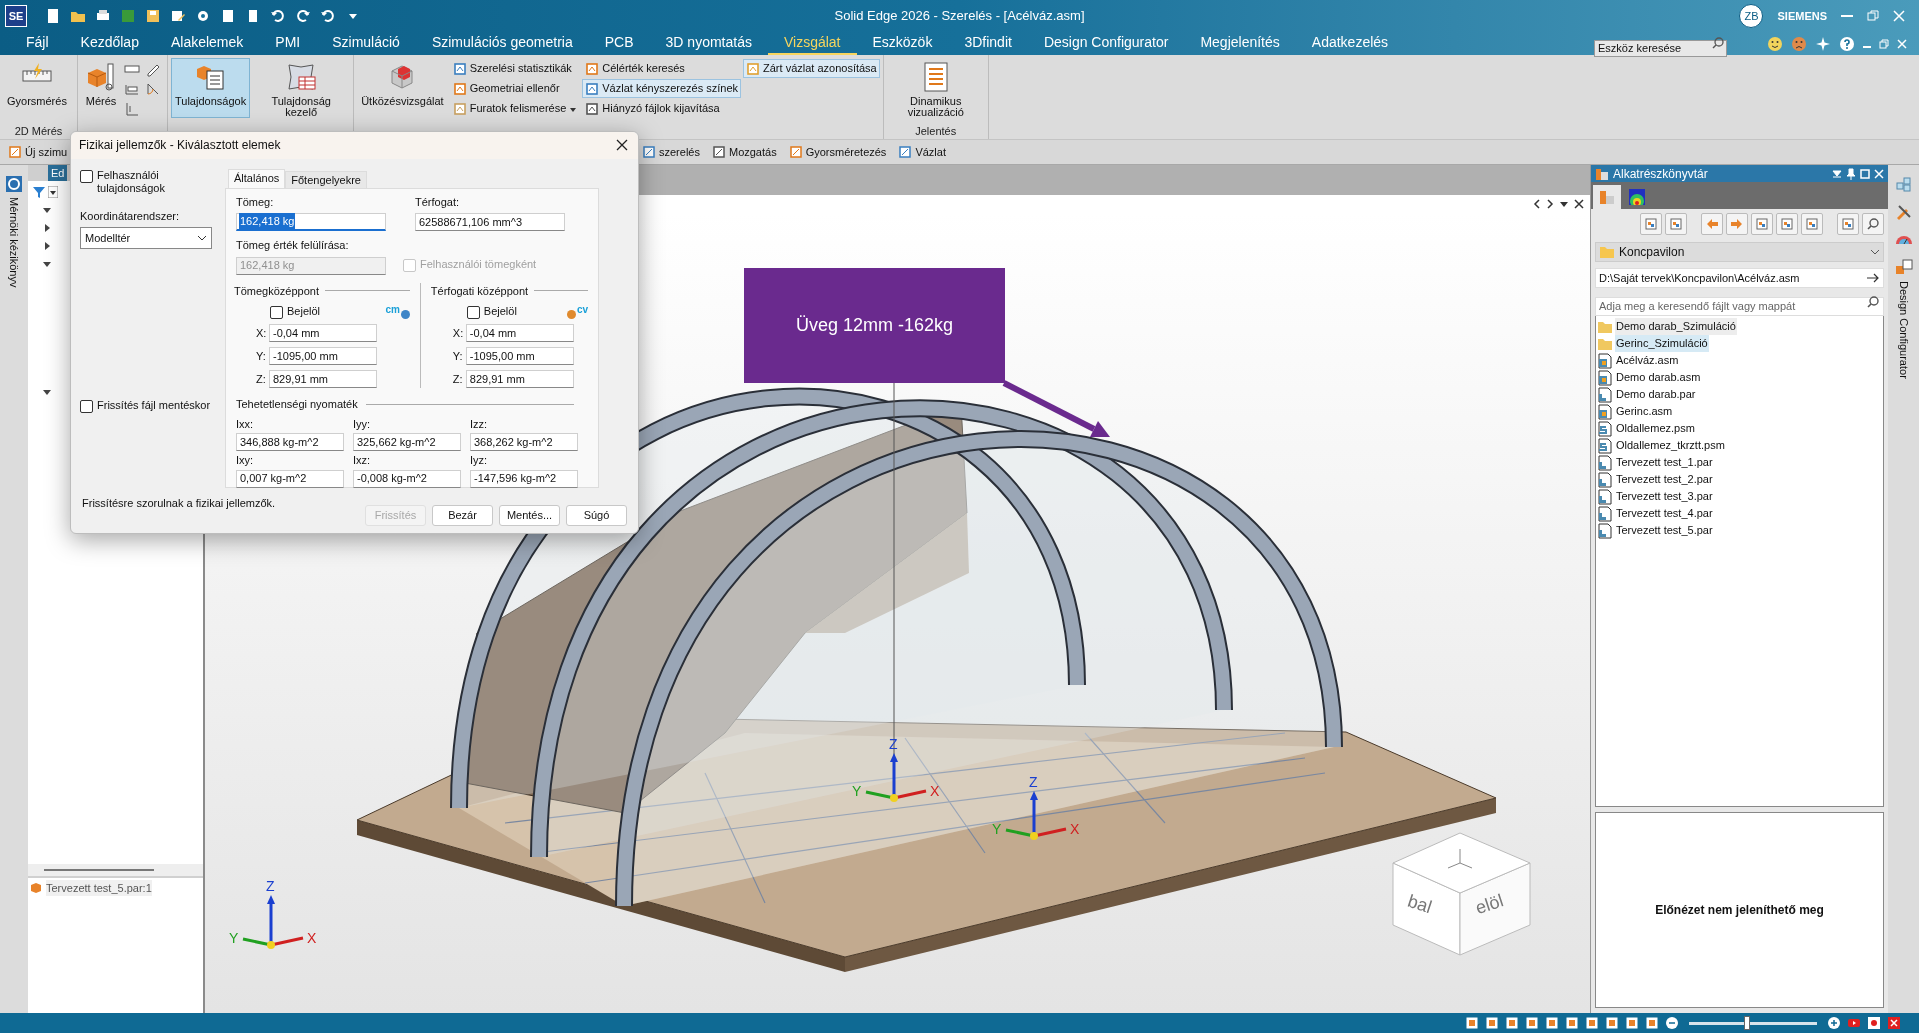 The height and width of the screenshot is (1033, 1919). I want to click on file-item: Tervezett test_5.par, so click(1664, 530).